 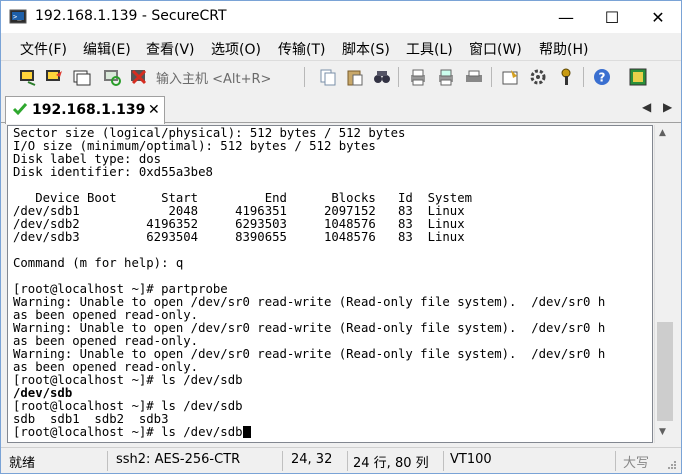 What do you see at coordinates (87, 159) in the screenshot?
I see `terminal-line-text: Disk label type: dos` at bounding box center [87, 159].